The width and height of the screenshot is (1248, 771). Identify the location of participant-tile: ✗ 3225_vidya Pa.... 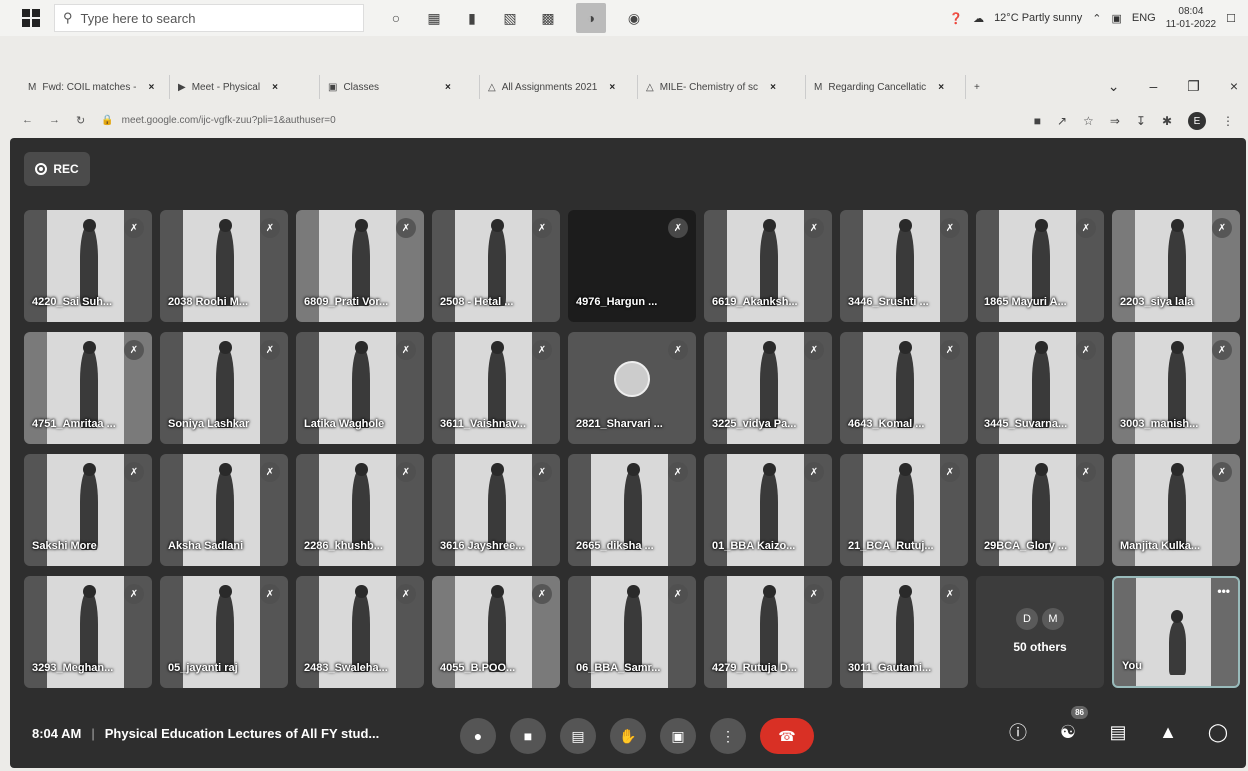
(768, 388).